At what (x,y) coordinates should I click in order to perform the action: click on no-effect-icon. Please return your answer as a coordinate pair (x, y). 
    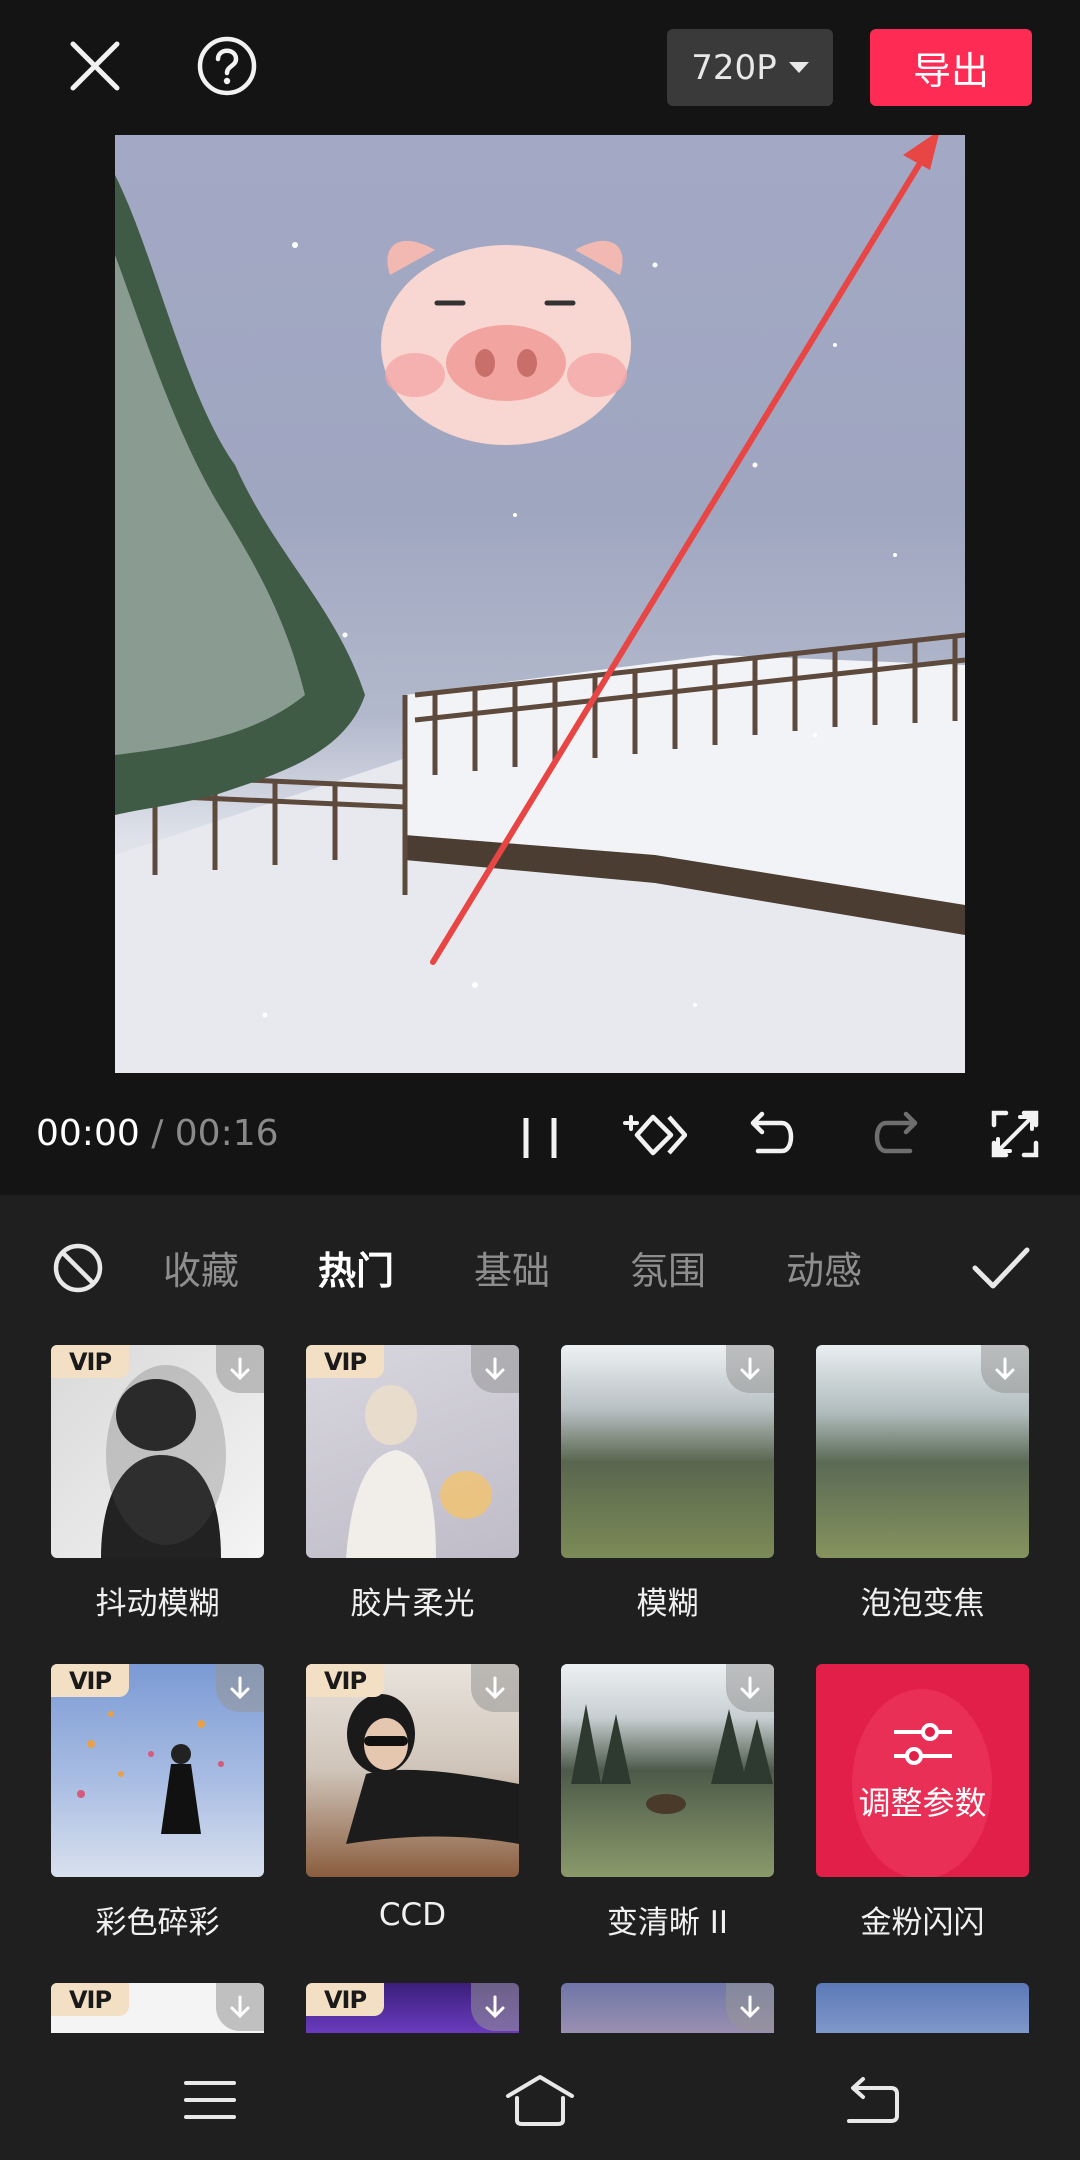
    Looking at the image, I should click on (78, 1268).